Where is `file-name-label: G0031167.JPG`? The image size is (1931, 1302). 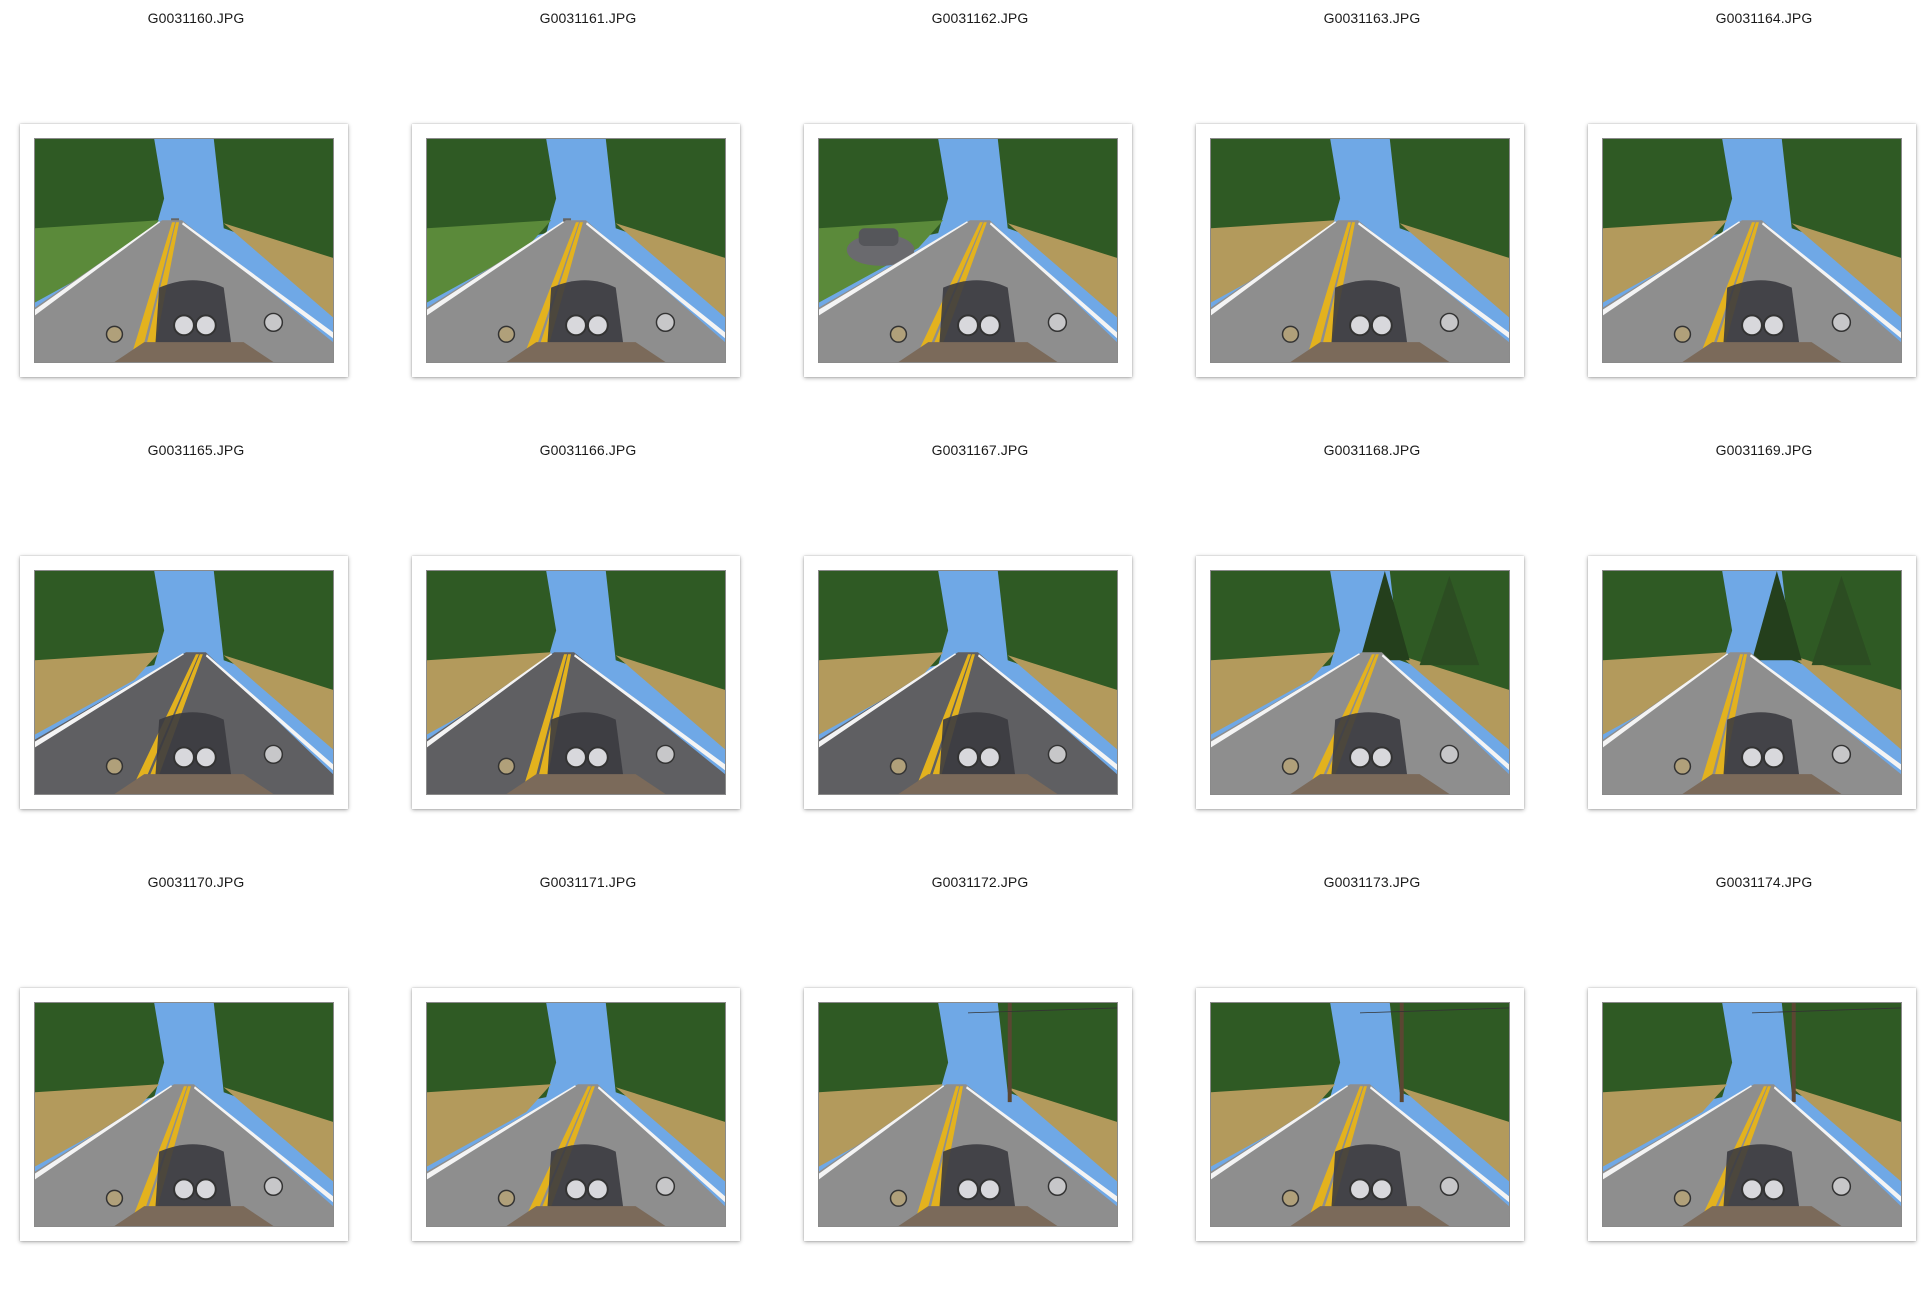 file-name-label: G0031167.JPG is located at coordinates (980, 450).